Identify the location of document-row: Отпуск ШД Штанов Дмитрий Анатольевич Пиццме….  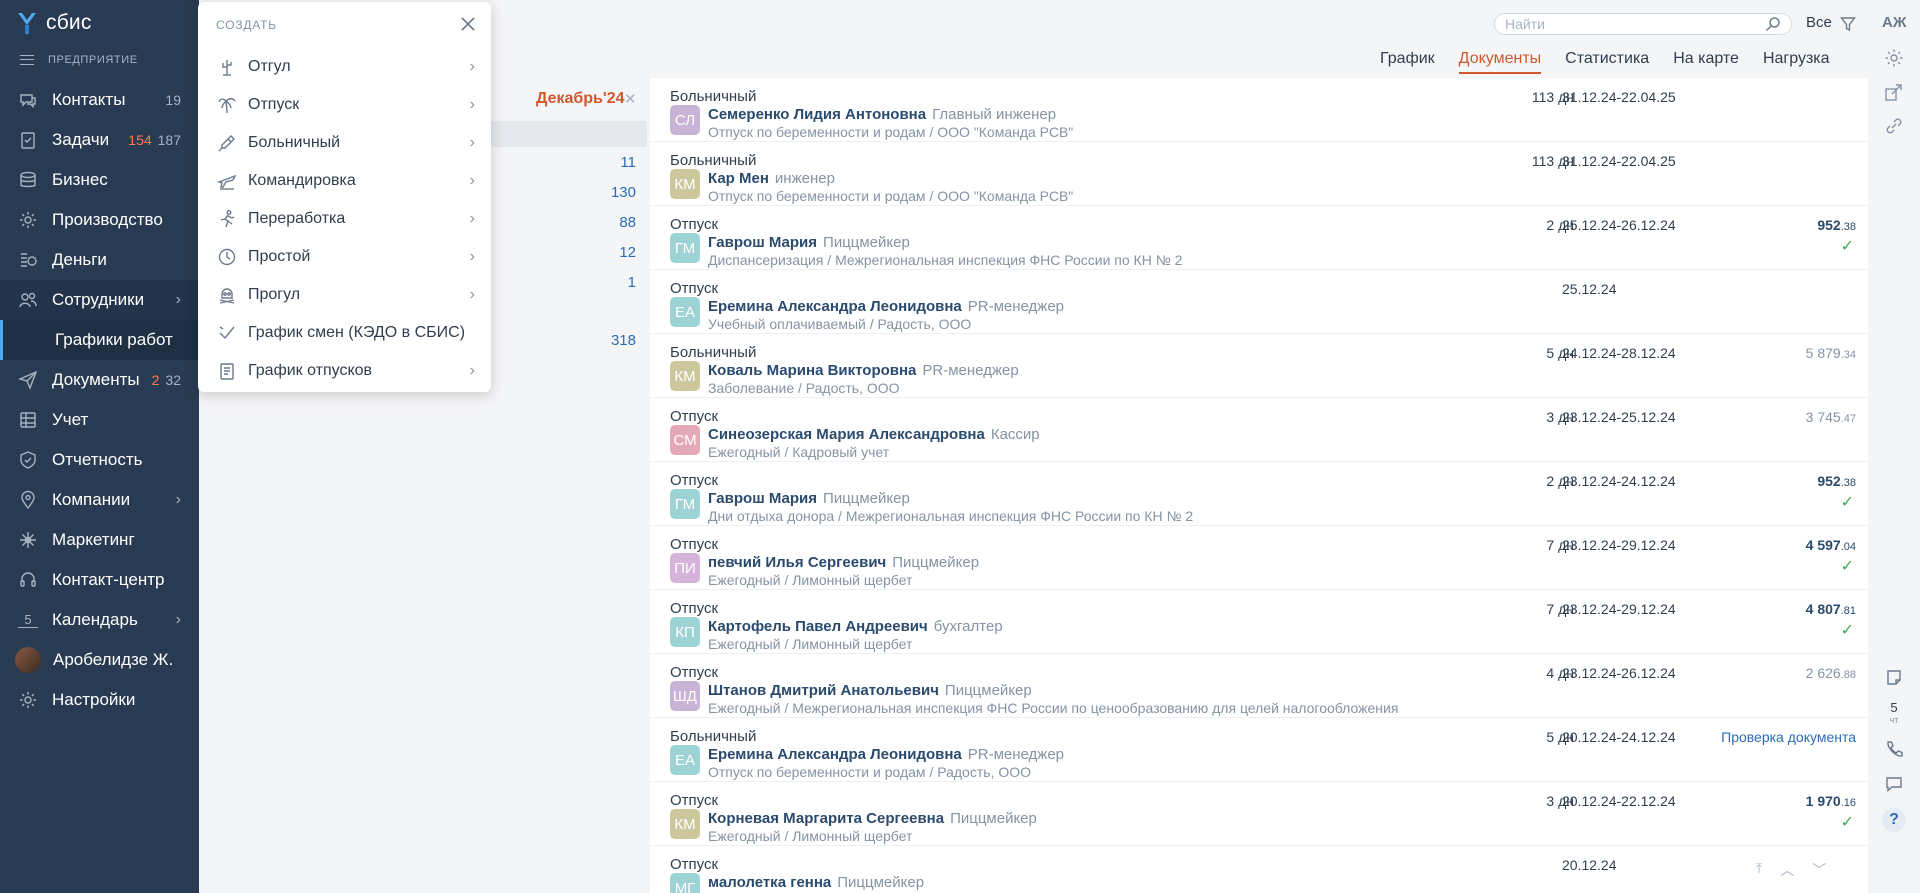
(1259, 686).